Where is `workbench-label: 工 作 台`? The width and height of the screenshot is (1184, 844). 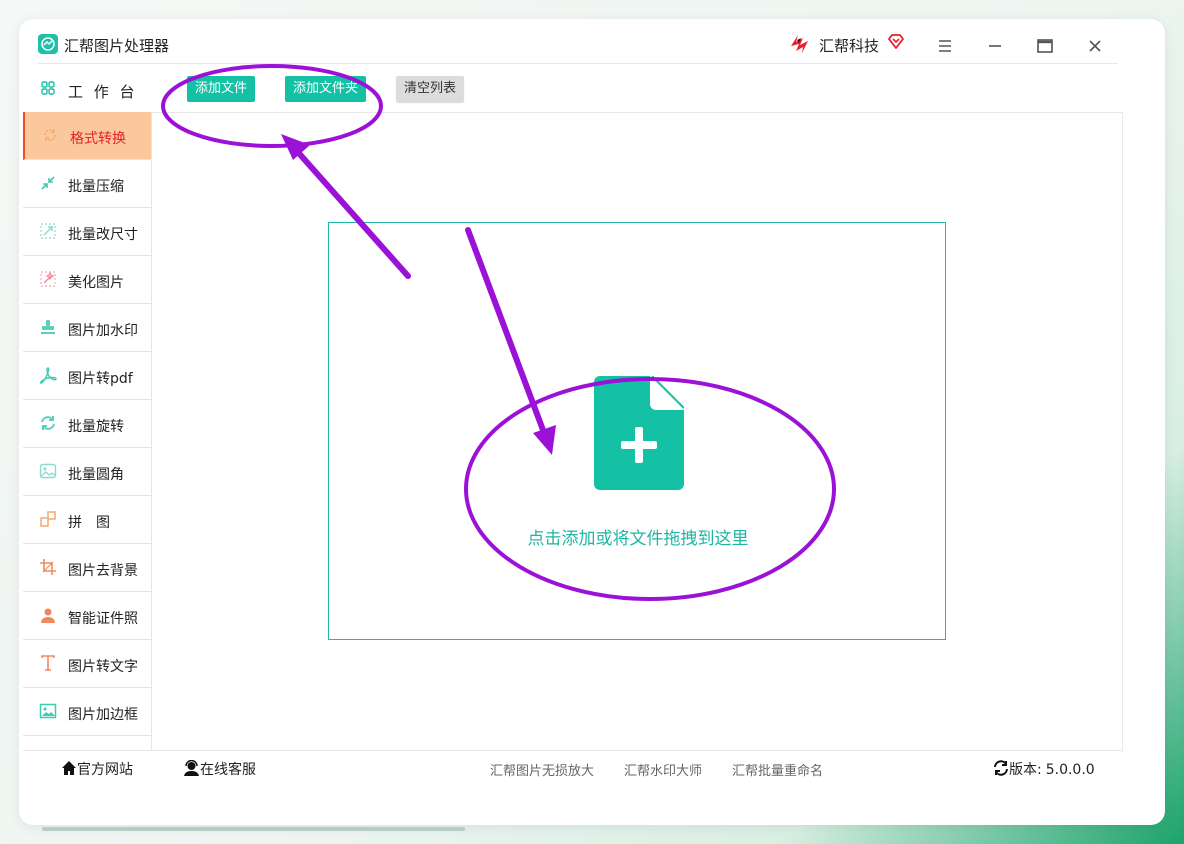
workbench-label: 工 作 台 is located at coordinates (103, 92).